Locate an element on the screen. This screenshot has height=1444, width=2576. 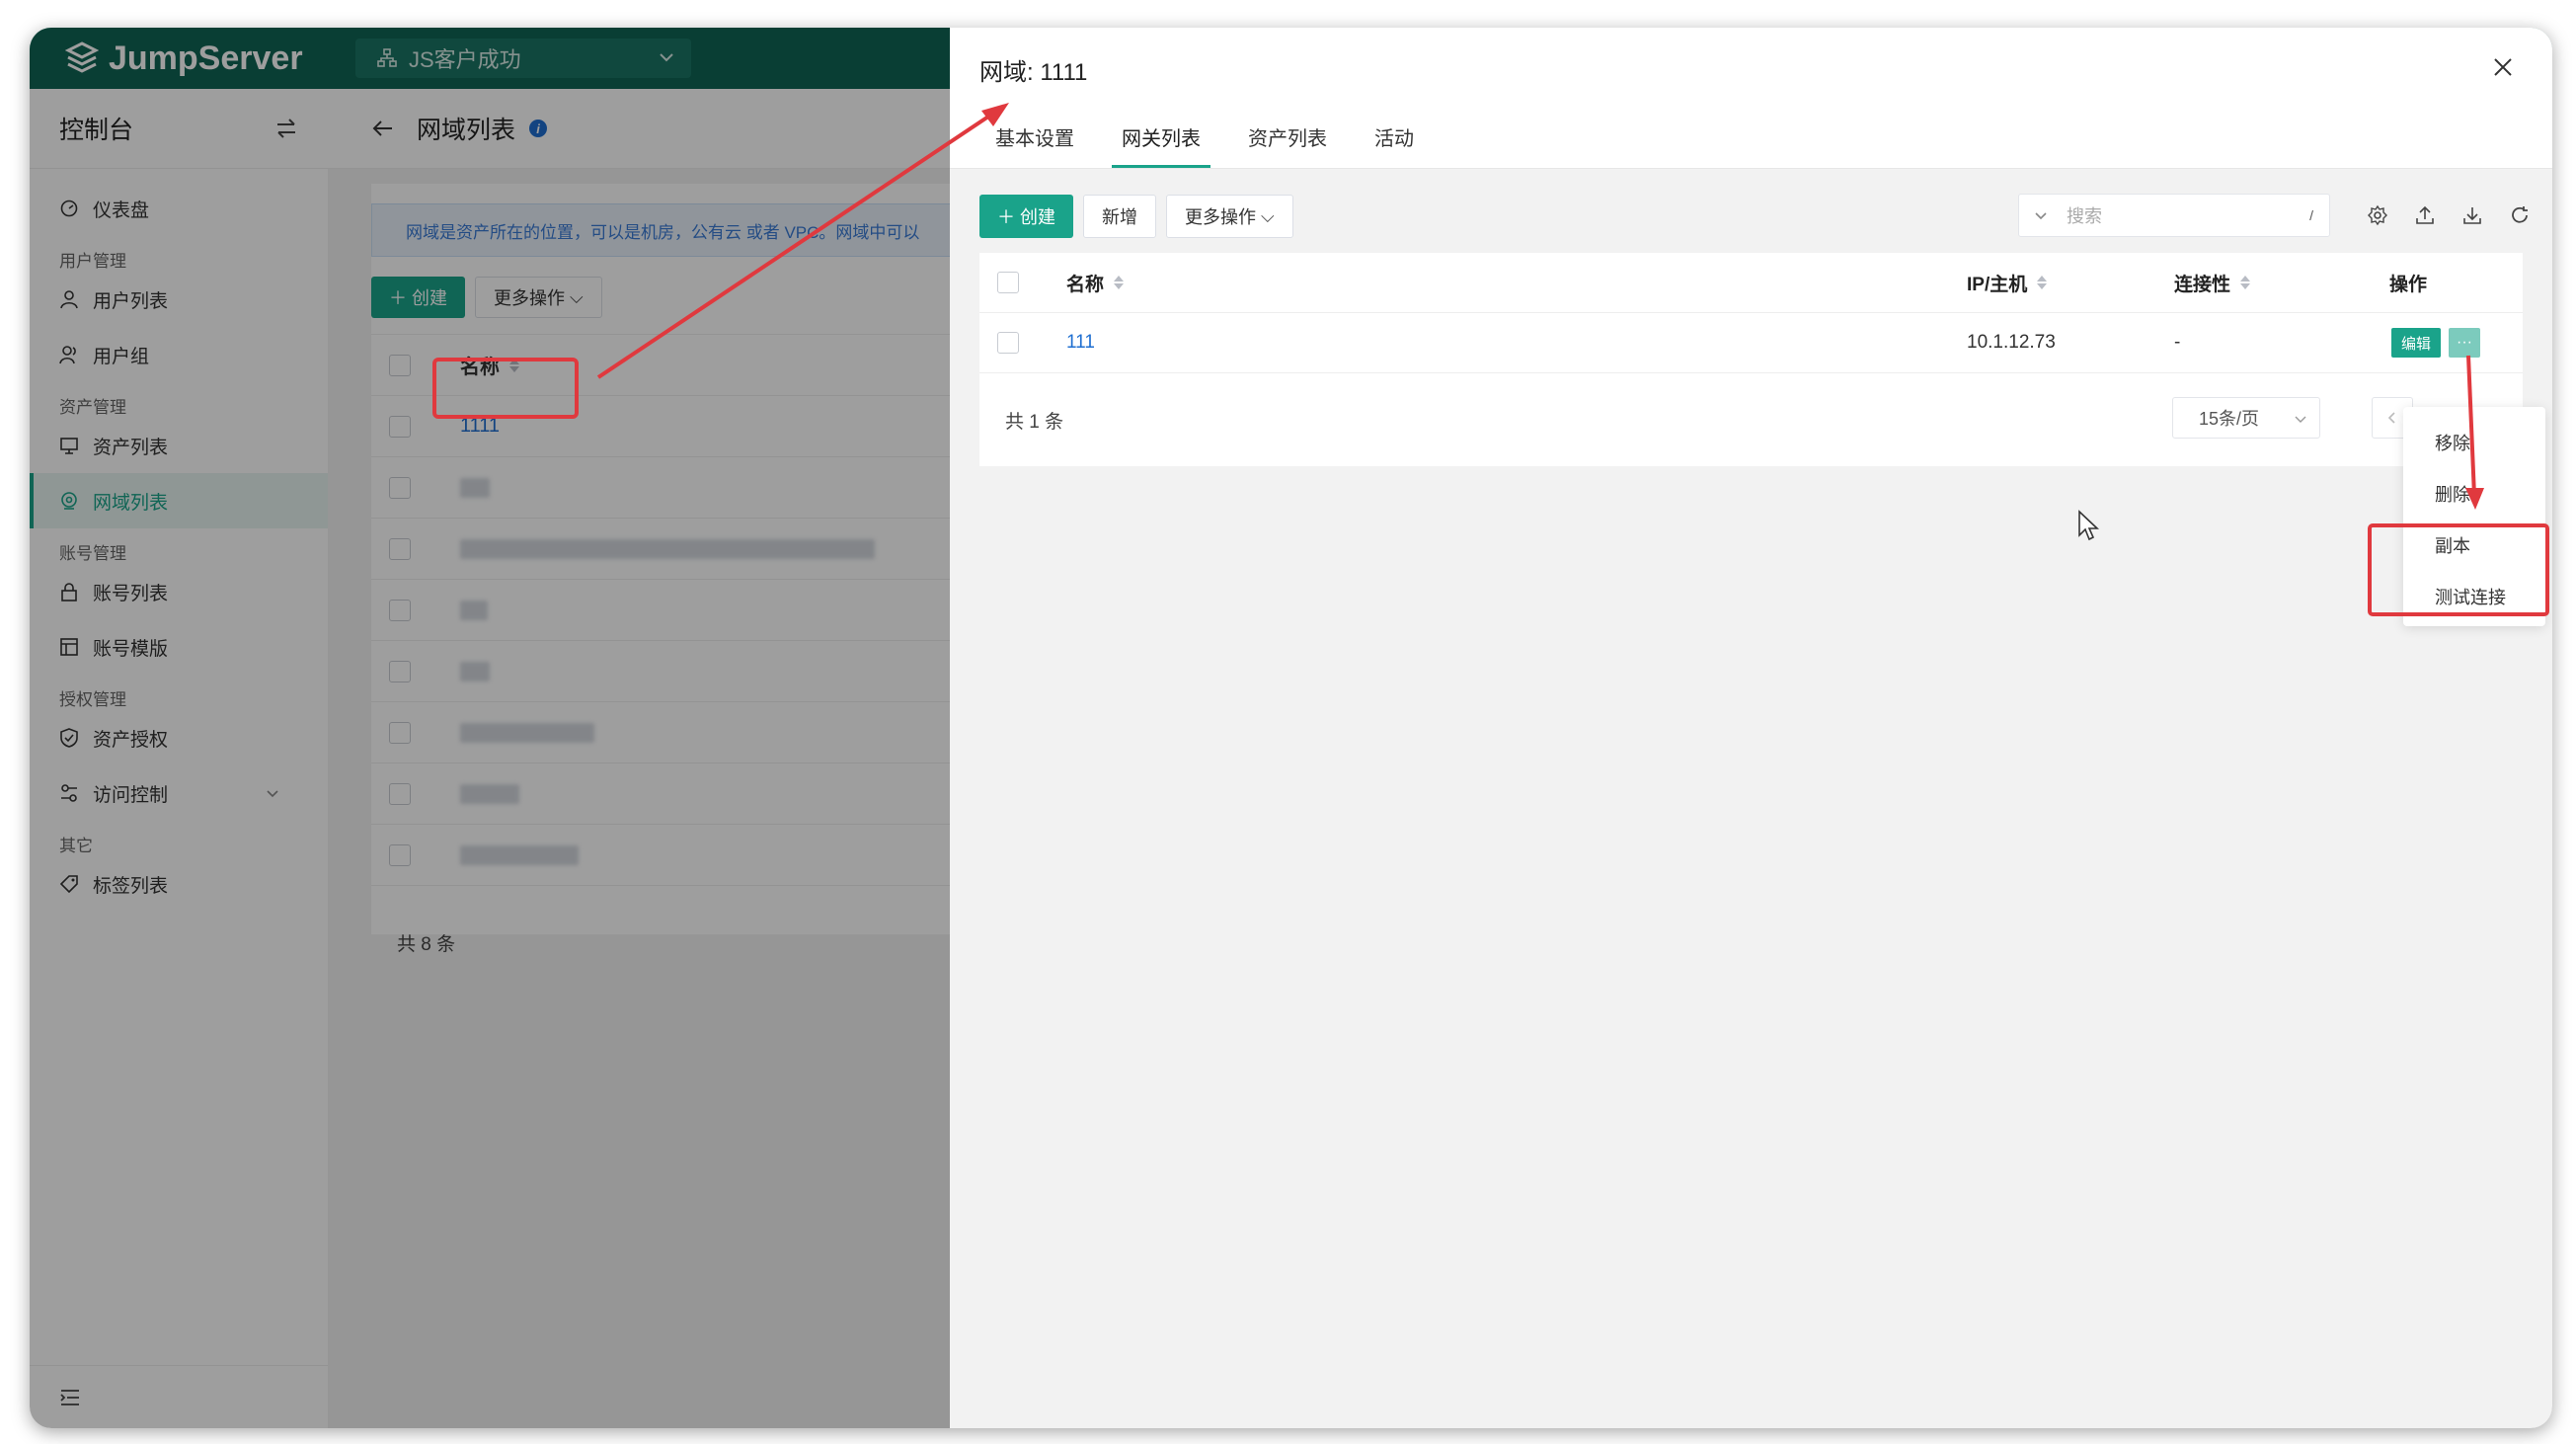
table-footer: 共 1 条 15条/页 is located at coordinates (1751, 419).